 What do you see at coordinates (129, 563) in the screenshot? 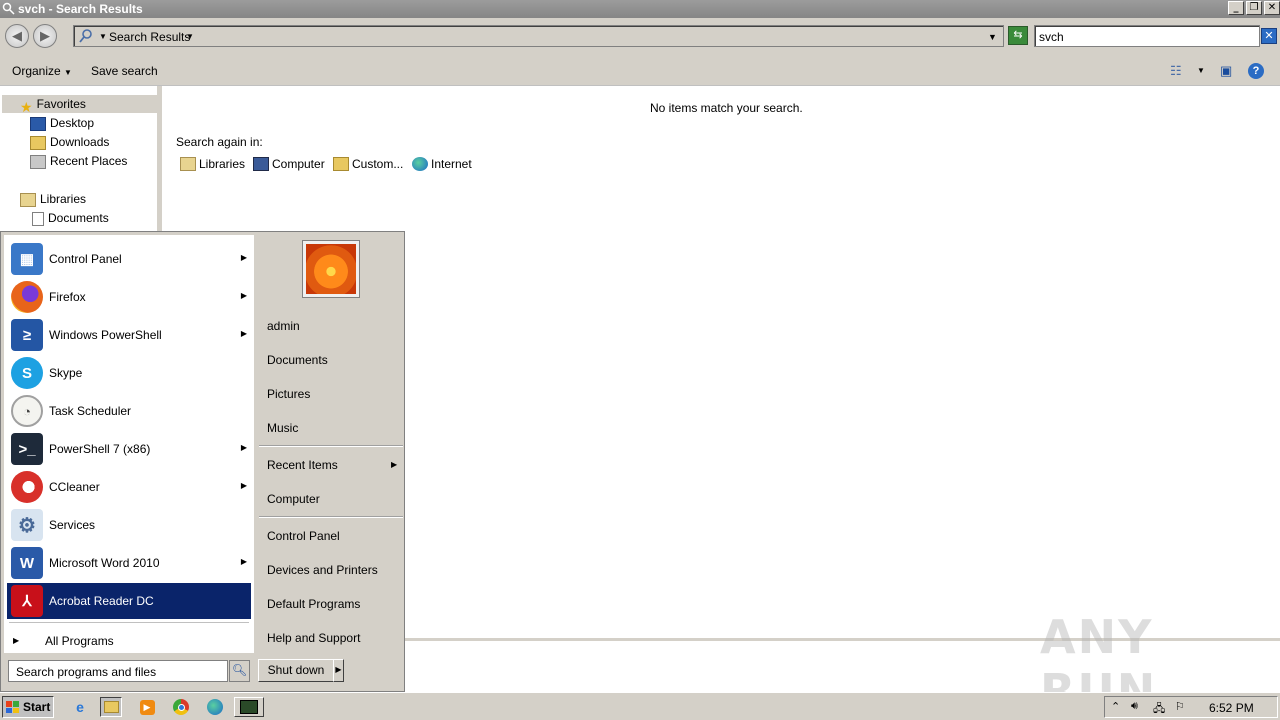
I see `program-microsoft-word: W Microsoft Word 2010 ▶` at bounding box center [129, 563].